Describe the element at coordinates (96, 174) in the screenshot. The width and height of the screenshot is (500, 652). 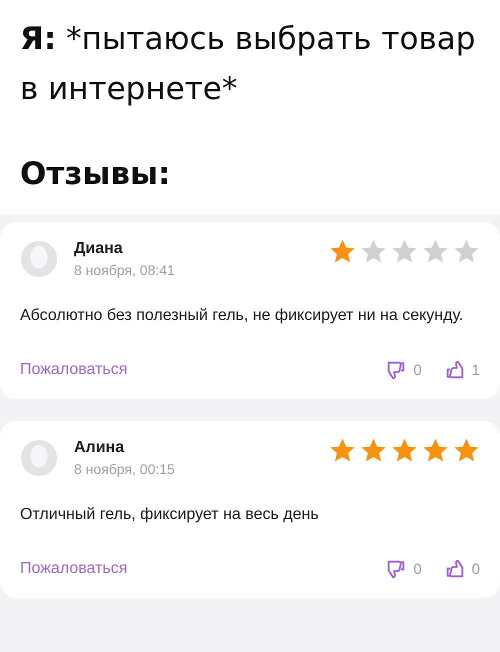
I see `section-title: Отзывы:` at that location.